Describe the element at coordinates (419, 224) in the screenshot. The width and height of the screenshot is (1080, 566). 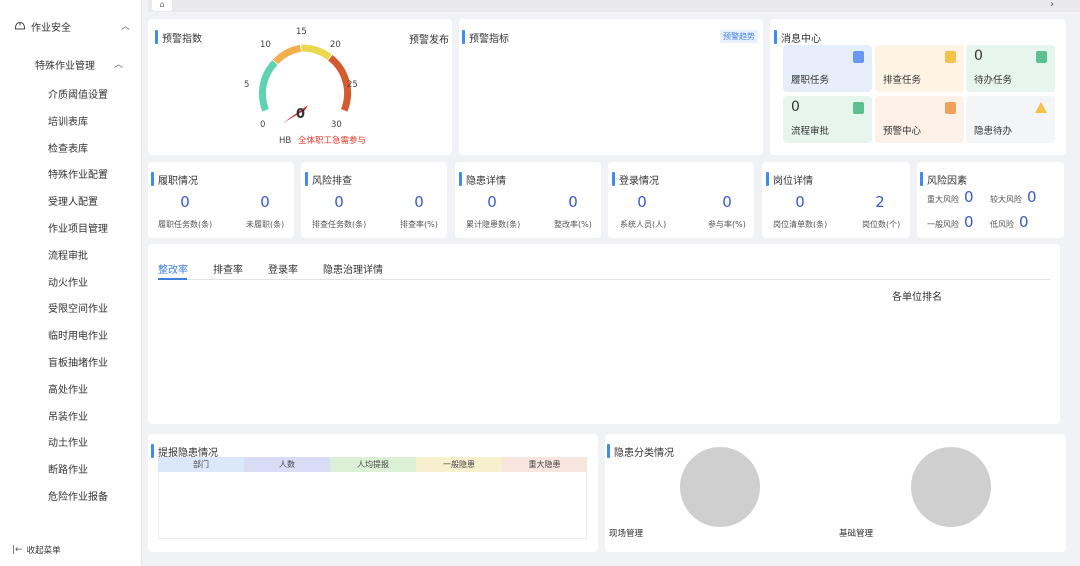
I see `stat-label: 排查率(%)` at that location.